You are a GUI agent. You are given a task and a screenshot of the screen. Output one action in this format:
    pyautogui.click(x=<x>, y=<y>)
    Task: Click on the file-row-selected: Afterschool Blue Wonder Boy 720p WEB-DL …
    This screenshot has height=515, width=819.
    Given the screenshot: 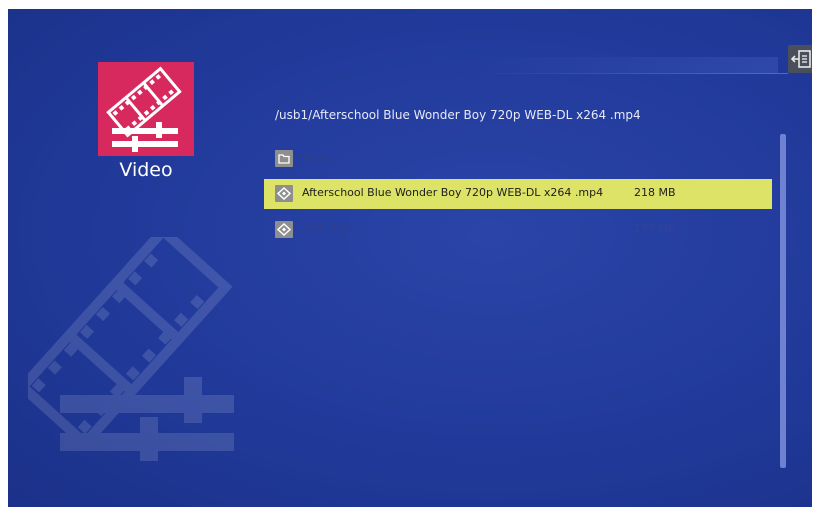 What is the action you would take?
    pyautogui.click(x=518, y=194)
    